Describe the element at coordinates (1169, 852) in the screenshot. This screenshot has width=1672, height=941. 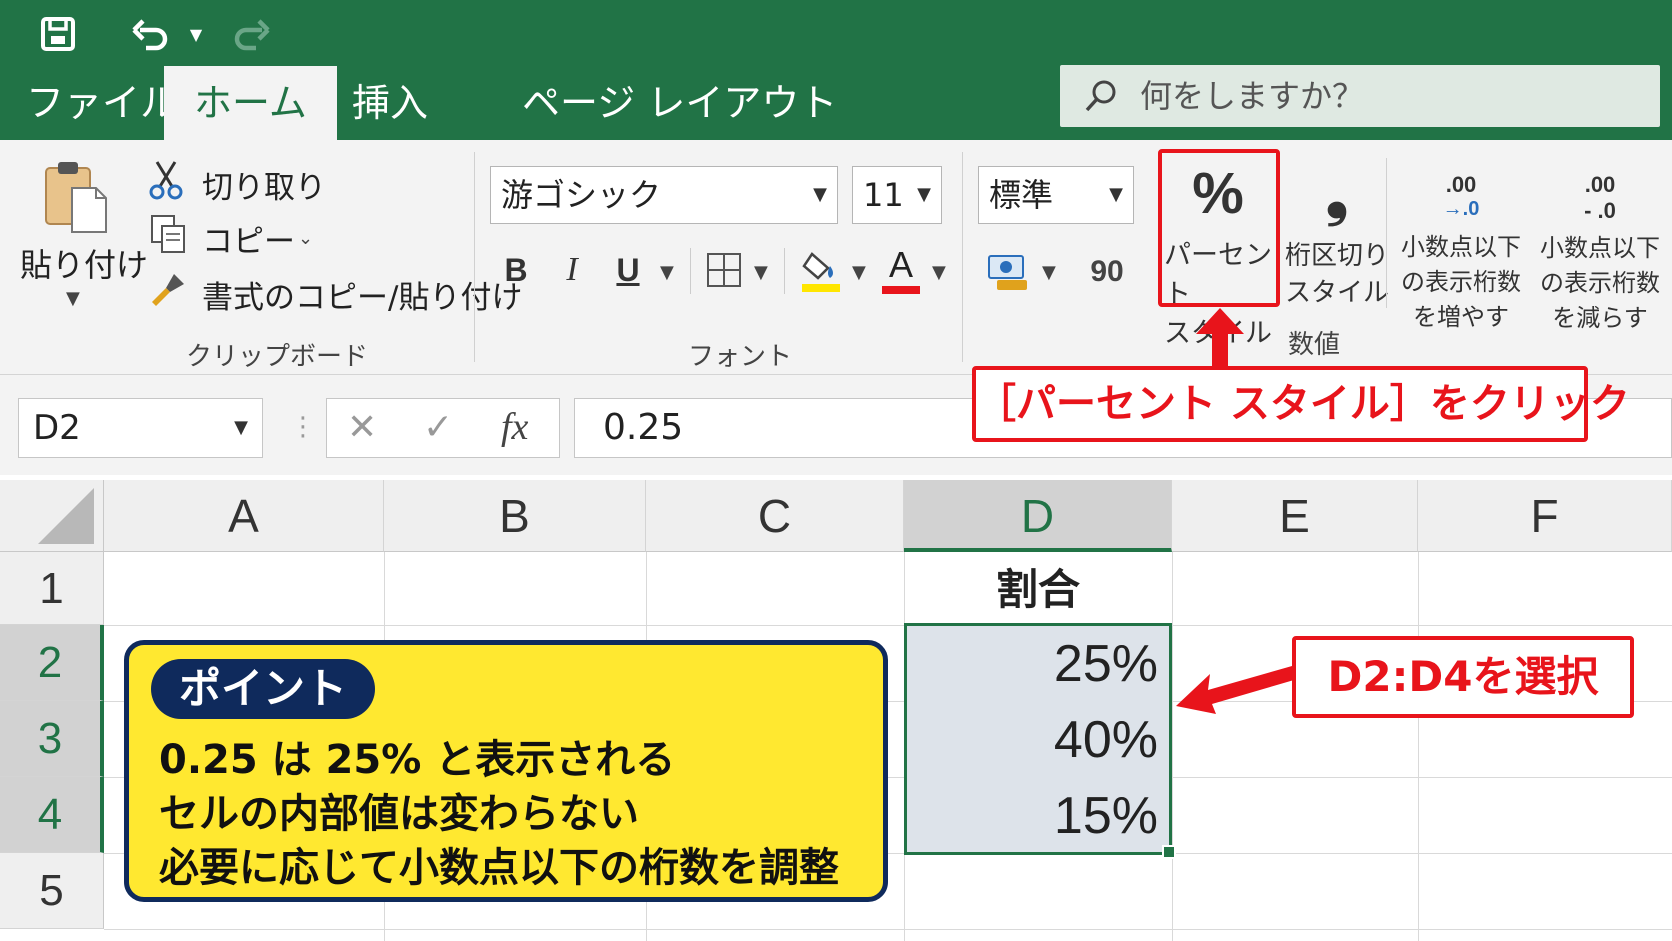
I see `fill-handle` at that location.